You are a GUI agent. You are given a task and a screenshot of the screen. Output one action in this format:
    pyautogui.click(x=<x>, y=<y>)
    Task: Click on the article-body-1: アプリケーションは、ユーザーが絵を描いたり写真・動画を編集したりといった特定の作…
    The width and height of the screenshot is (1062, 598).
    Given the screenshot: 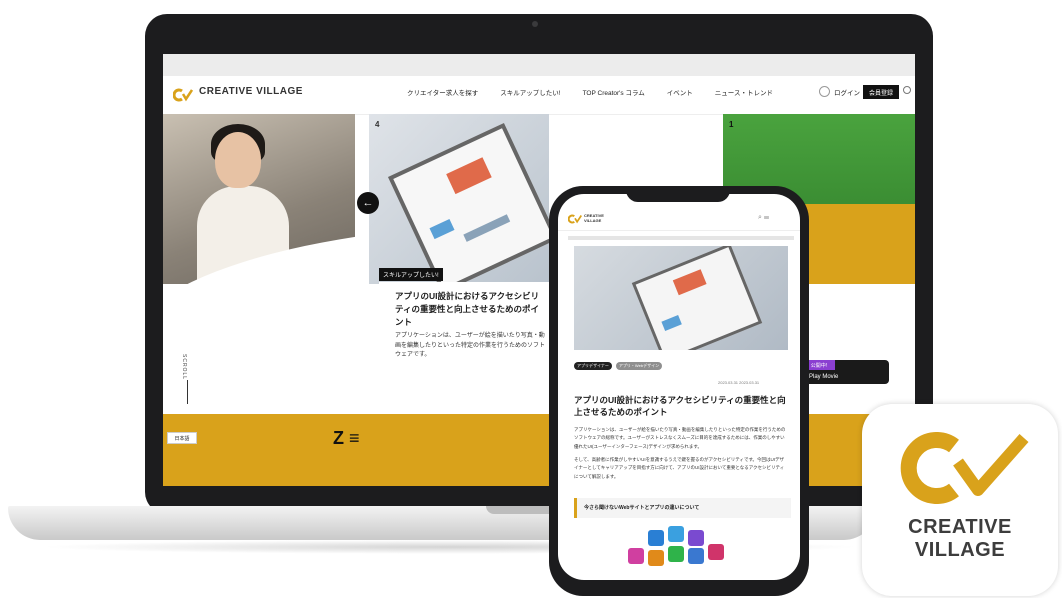 What is the action you would take?
    pyautogui.click(x=680, y=438)
    